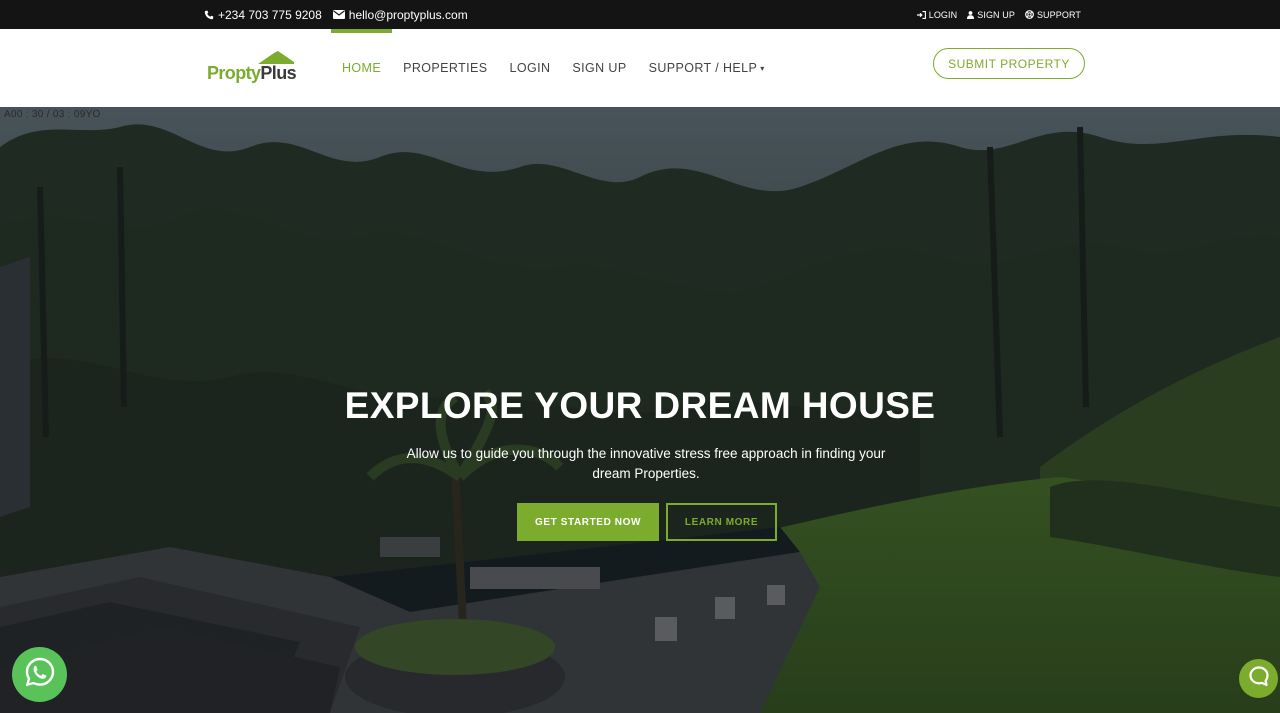 This screenshot has height=713, width=1280. I want to click on top-signup-link: SIGN UP, so click(991, 15).